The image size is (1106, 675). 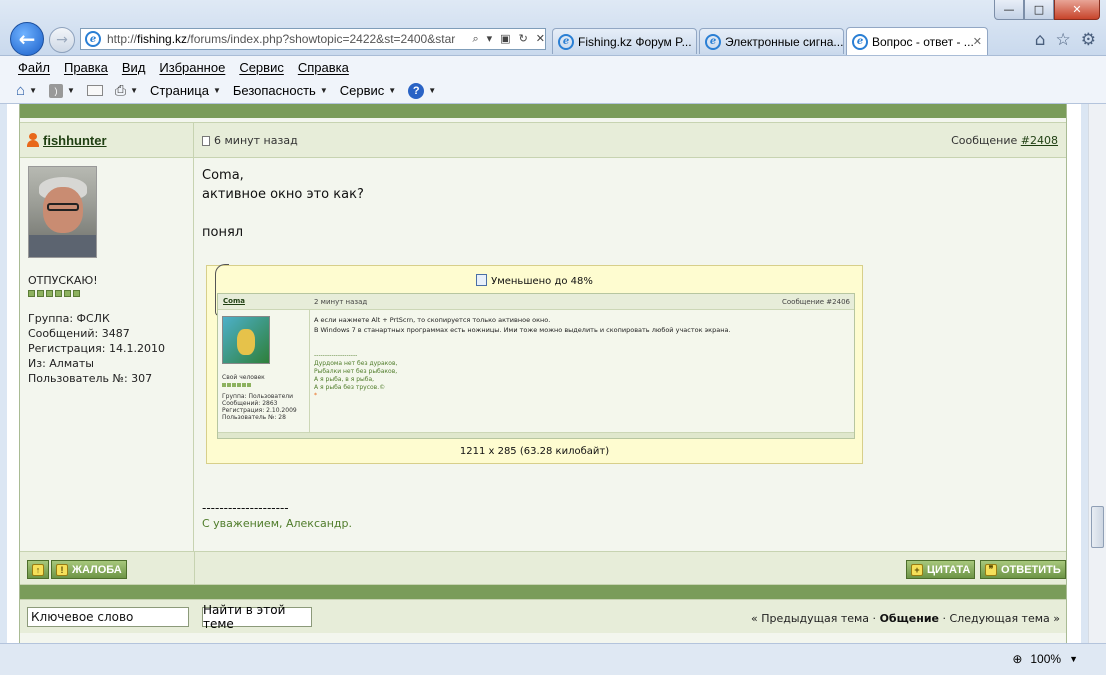 What do you see at coordinates (540, 39) in the screenshot?
I see `stop-icon: ✕` at bounding box center [540, 39].